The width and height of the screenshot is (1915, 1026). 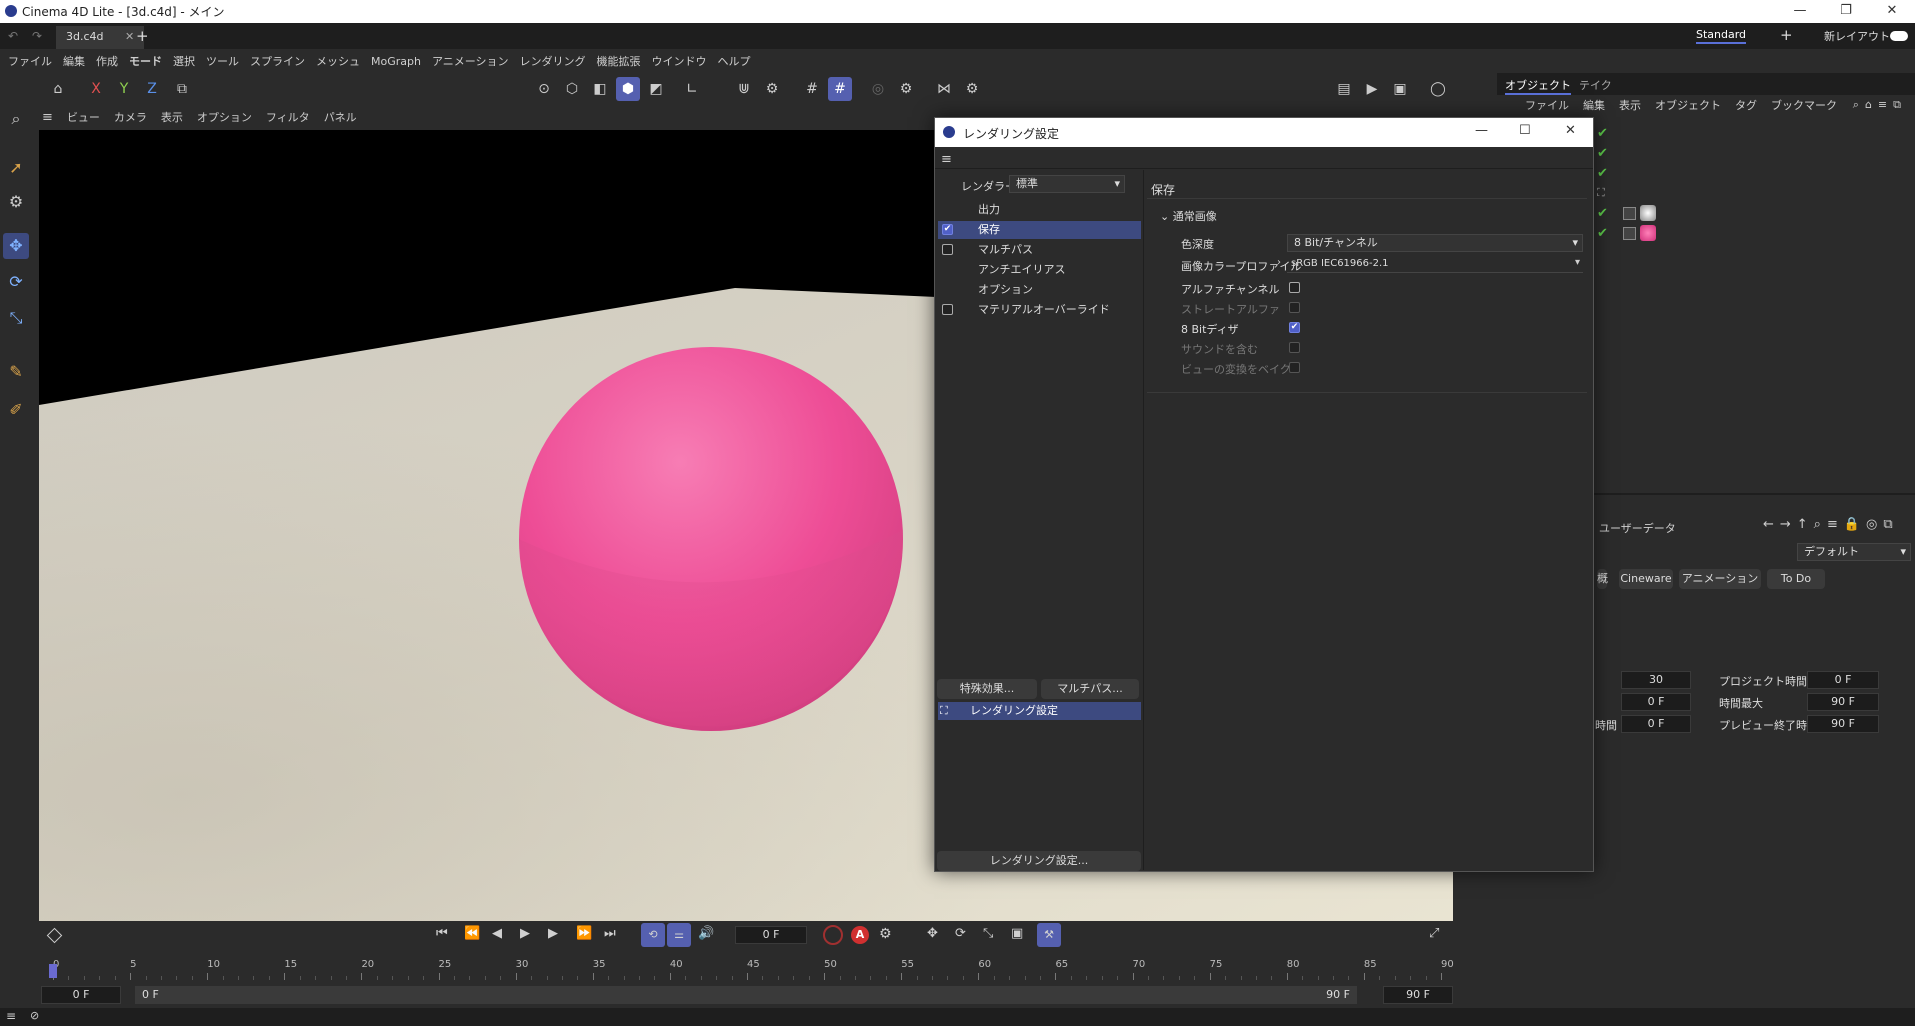 What do you see at coordinates (584, 933) in the screenshot?
I see `next-key-icon: ⏩` at bounding box center [584, 933].